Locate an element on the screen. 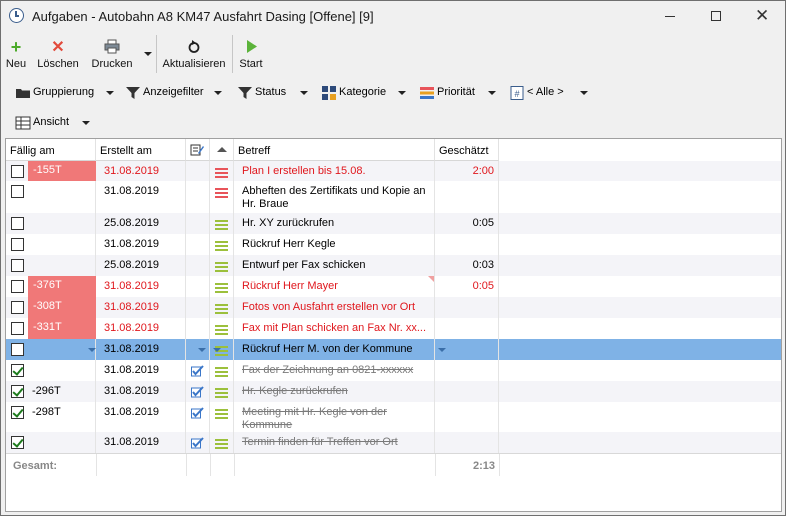 This screenshot has height=516, width=786. refresh-button: Aktualisieren is located at coordinates (194, 54).